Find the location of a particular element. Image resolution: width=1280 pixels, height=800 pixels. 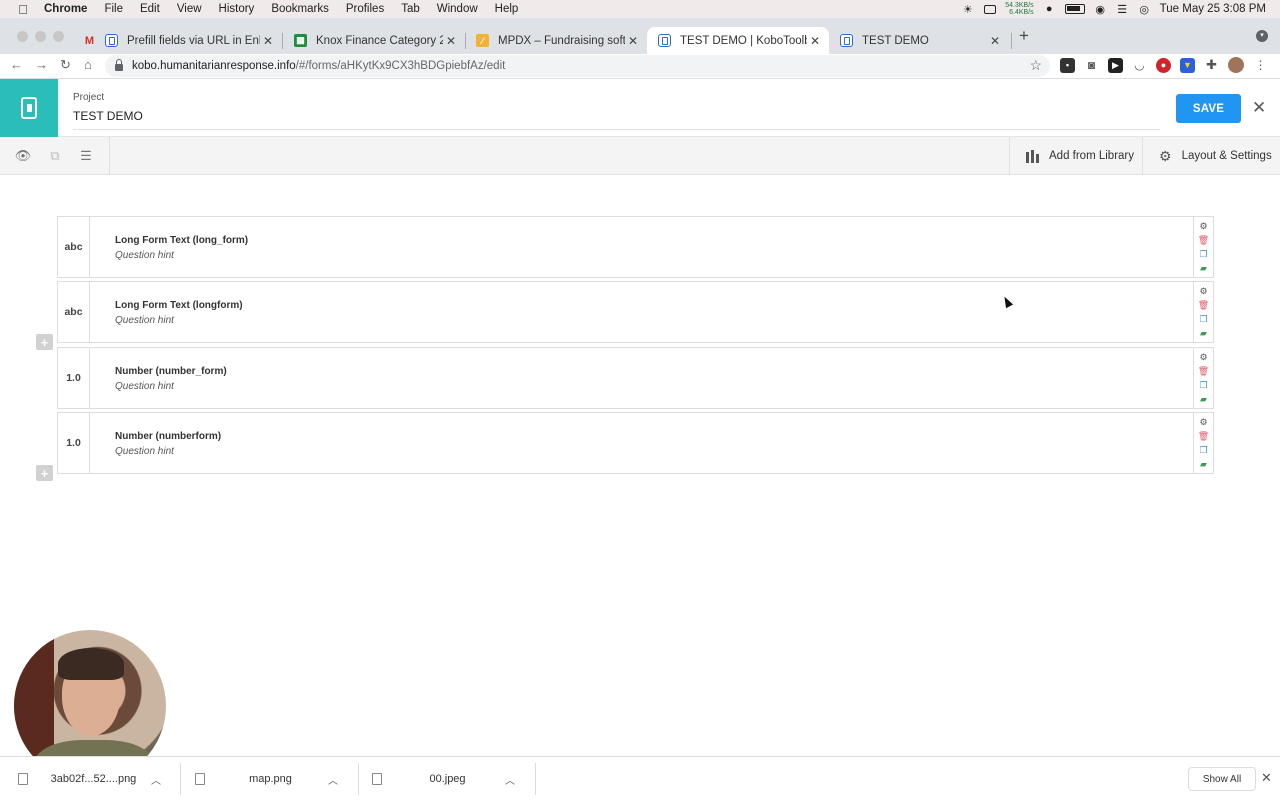

menu-view: View is located at coordinates (189, 9).